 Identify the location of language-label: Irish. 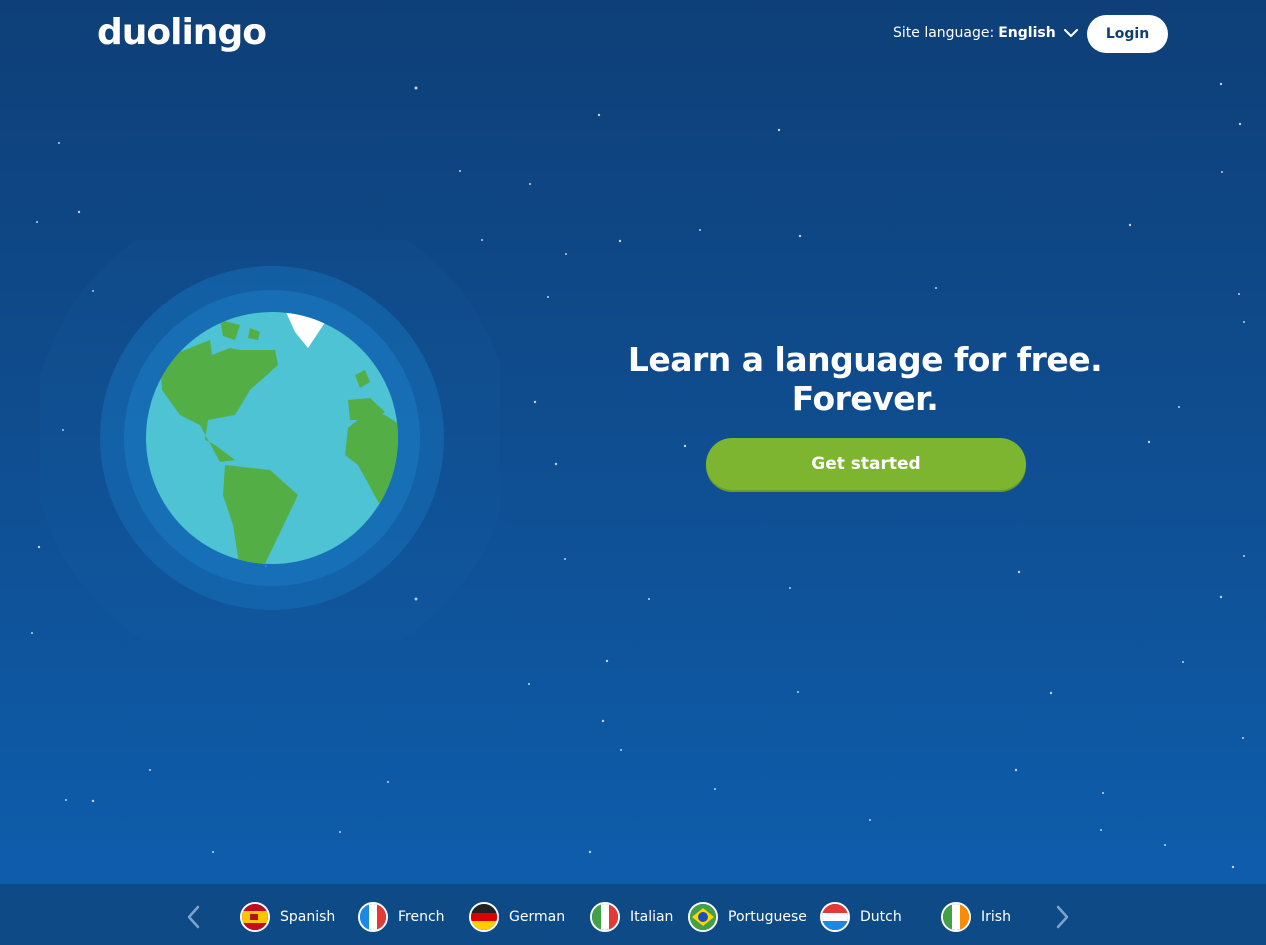
(996, 917).